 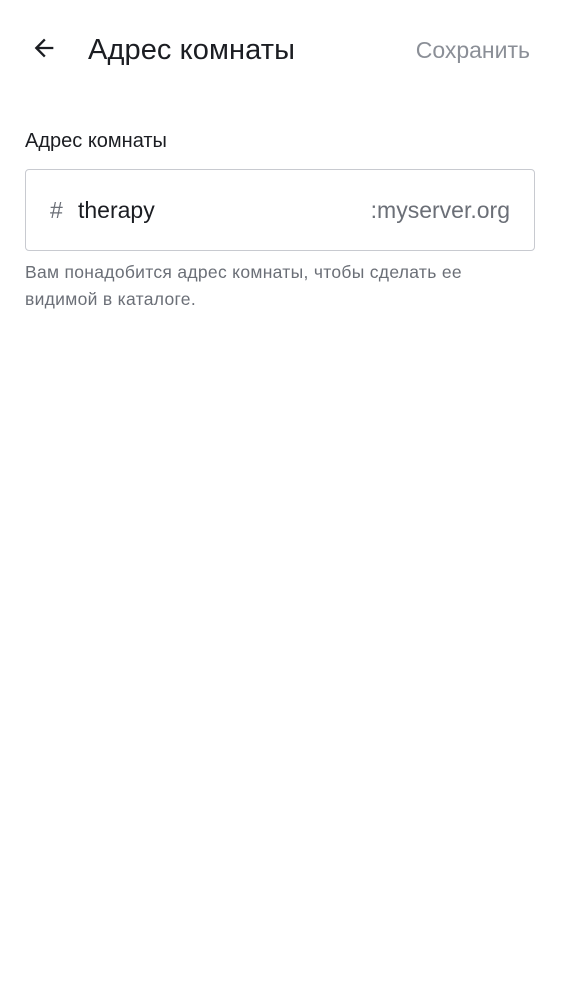 I want to click on save-button: Сохранить, so click(x=473, y=50).